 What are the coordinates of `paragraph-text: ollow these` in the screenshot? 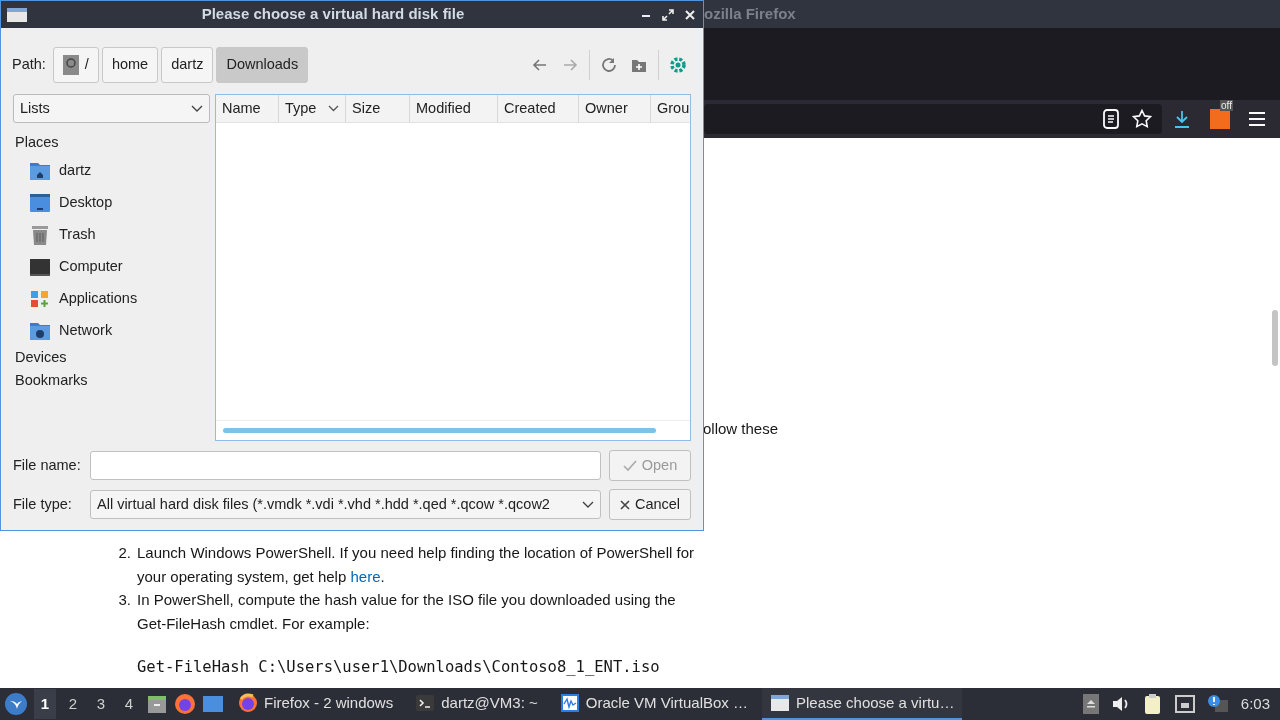 It's located at (741, 429).